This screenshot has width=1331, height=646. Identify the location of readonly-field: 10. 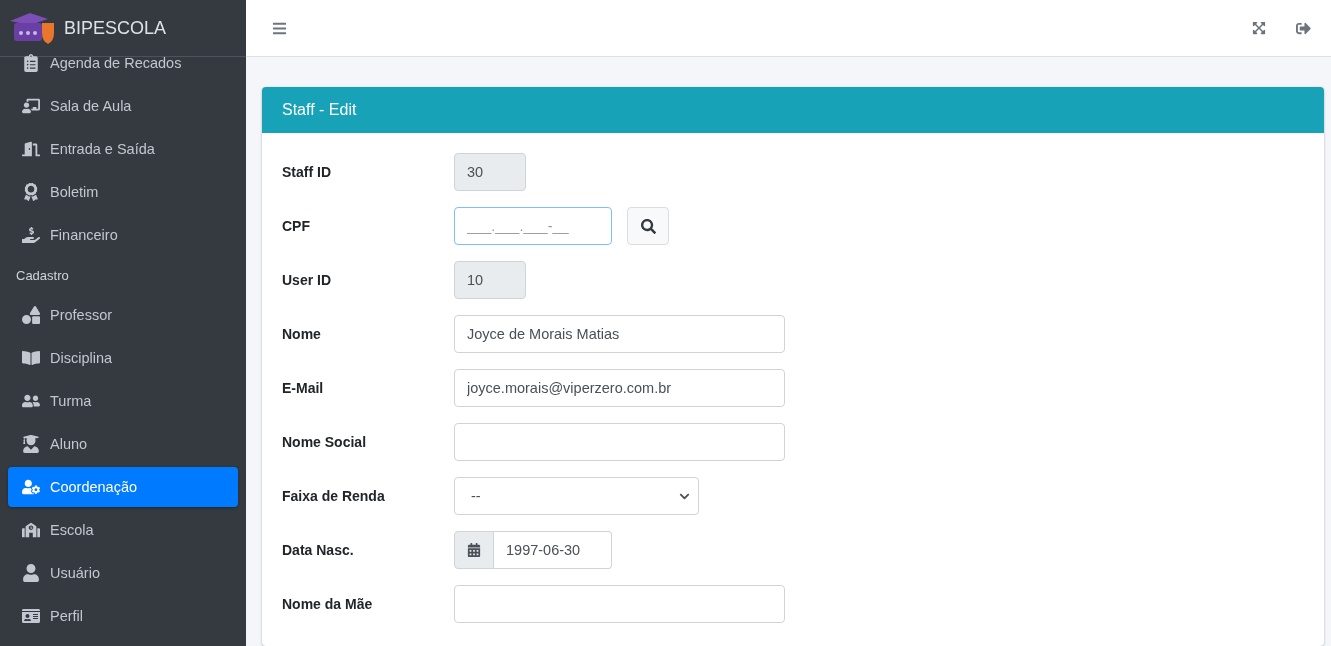
(490, 280).